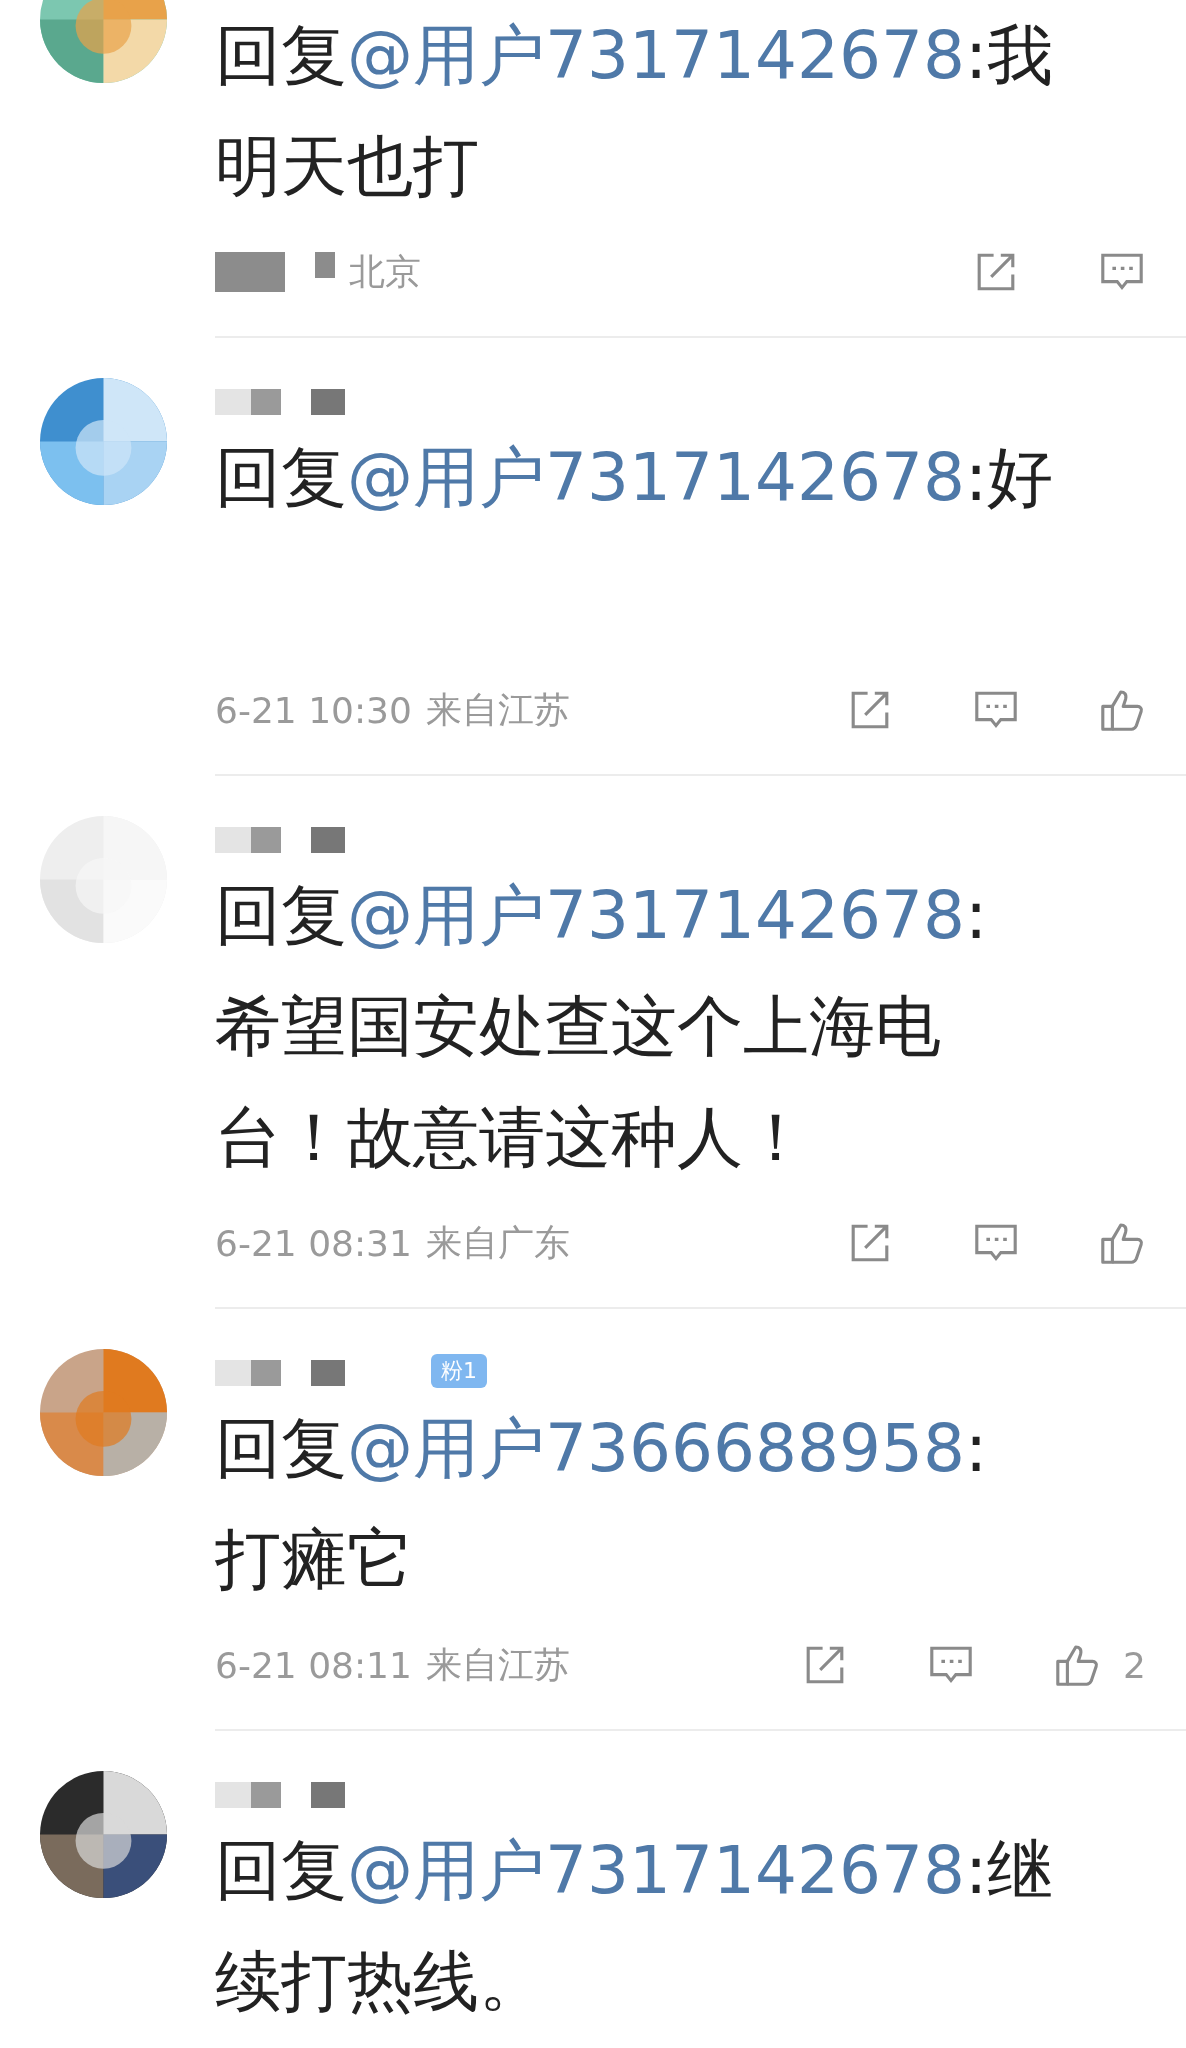 This screenshot has height=2048, width=1186. I want to click on reply-text: 希望国安处查这个上海电, so click(578, 1027).